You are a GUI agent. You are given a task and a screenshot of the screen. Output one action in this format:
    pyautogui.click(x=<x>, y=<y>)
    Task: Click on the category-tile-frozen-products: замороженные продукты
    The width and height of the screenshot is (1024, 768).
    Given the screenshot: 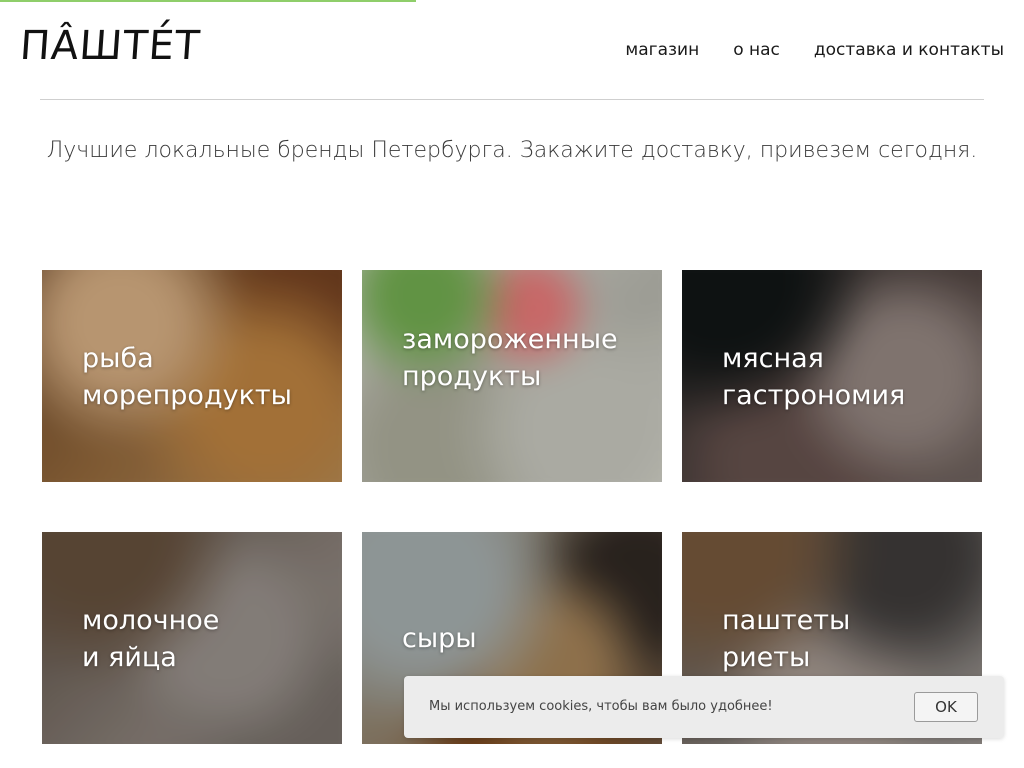 What is the action you would take?
    pyautogui.click(x=512, y=376)
    